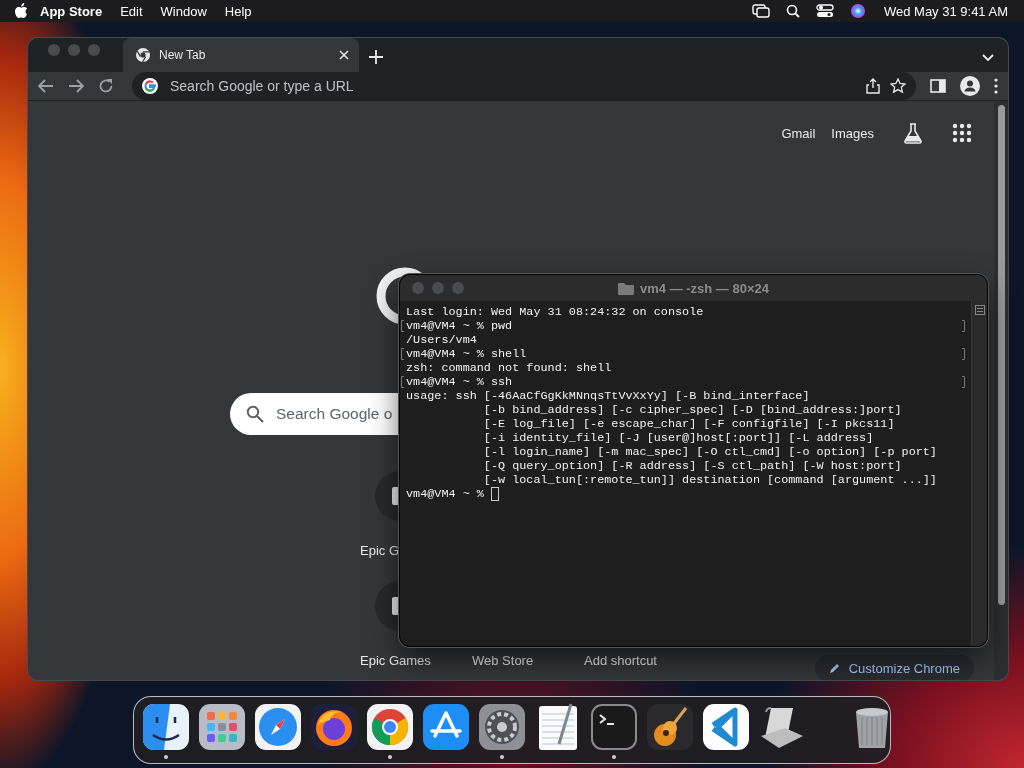 This screenshot has width=1024, height=768. Describe the element at coordinates (335, 414) in the screenshot. I see `search-input: Search Google o` at that location.